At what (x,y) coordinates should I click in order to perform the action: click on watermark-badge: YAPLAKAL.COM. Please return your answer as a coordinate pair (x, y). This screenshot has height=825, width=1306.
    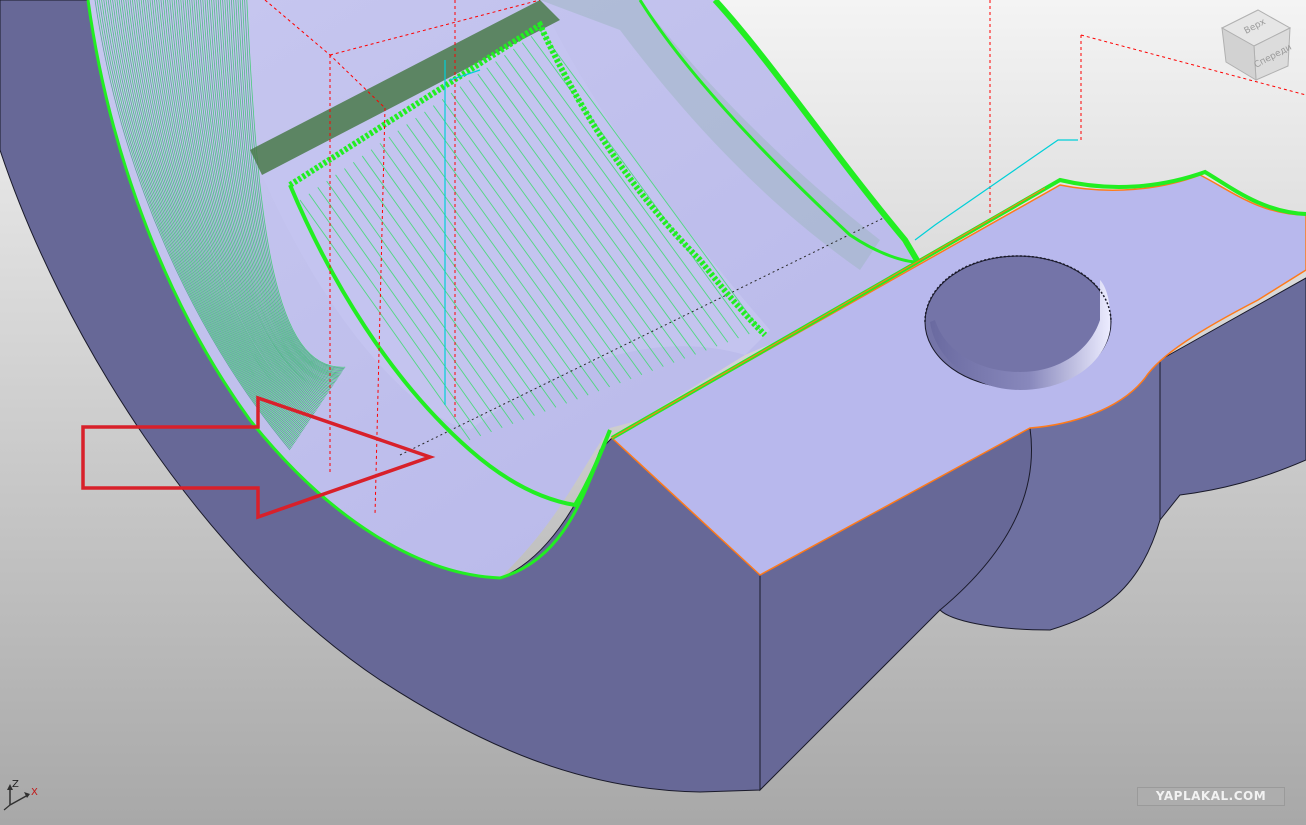
    Looking at the image, I should click on (1211, 796).